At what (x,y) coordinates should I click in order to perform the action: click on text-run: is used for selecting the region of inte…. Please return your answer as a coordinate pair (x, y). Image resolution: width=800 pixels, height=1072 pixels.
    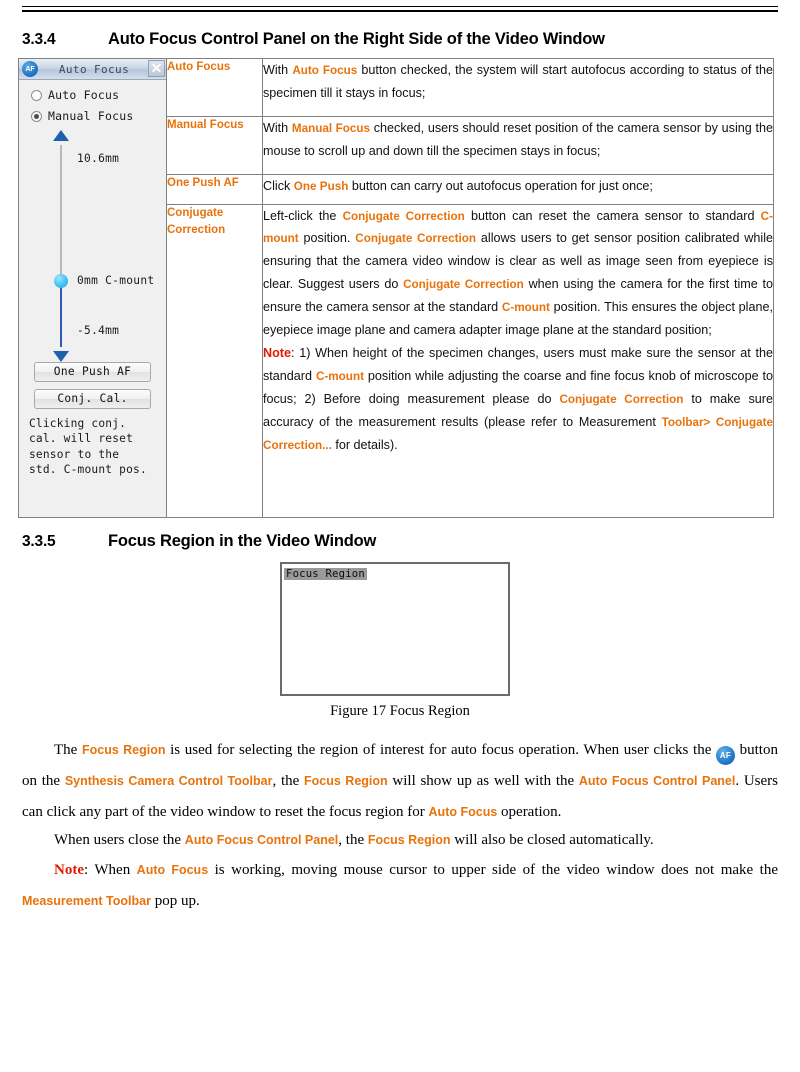
    Looking at the image, I should click on (440, 750).